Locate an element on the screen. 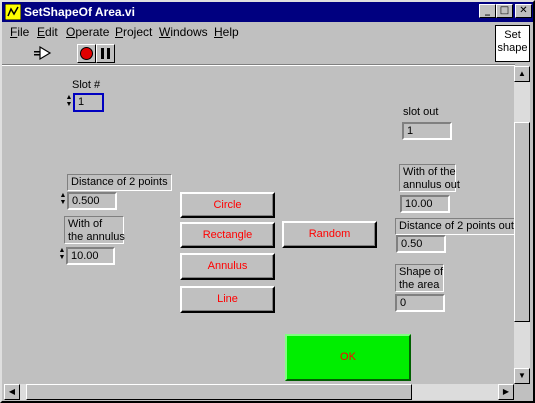 The width and height of the screenshot is (535, 403). vi-icon-pane: Set shape is located at coordinates (512, 43).